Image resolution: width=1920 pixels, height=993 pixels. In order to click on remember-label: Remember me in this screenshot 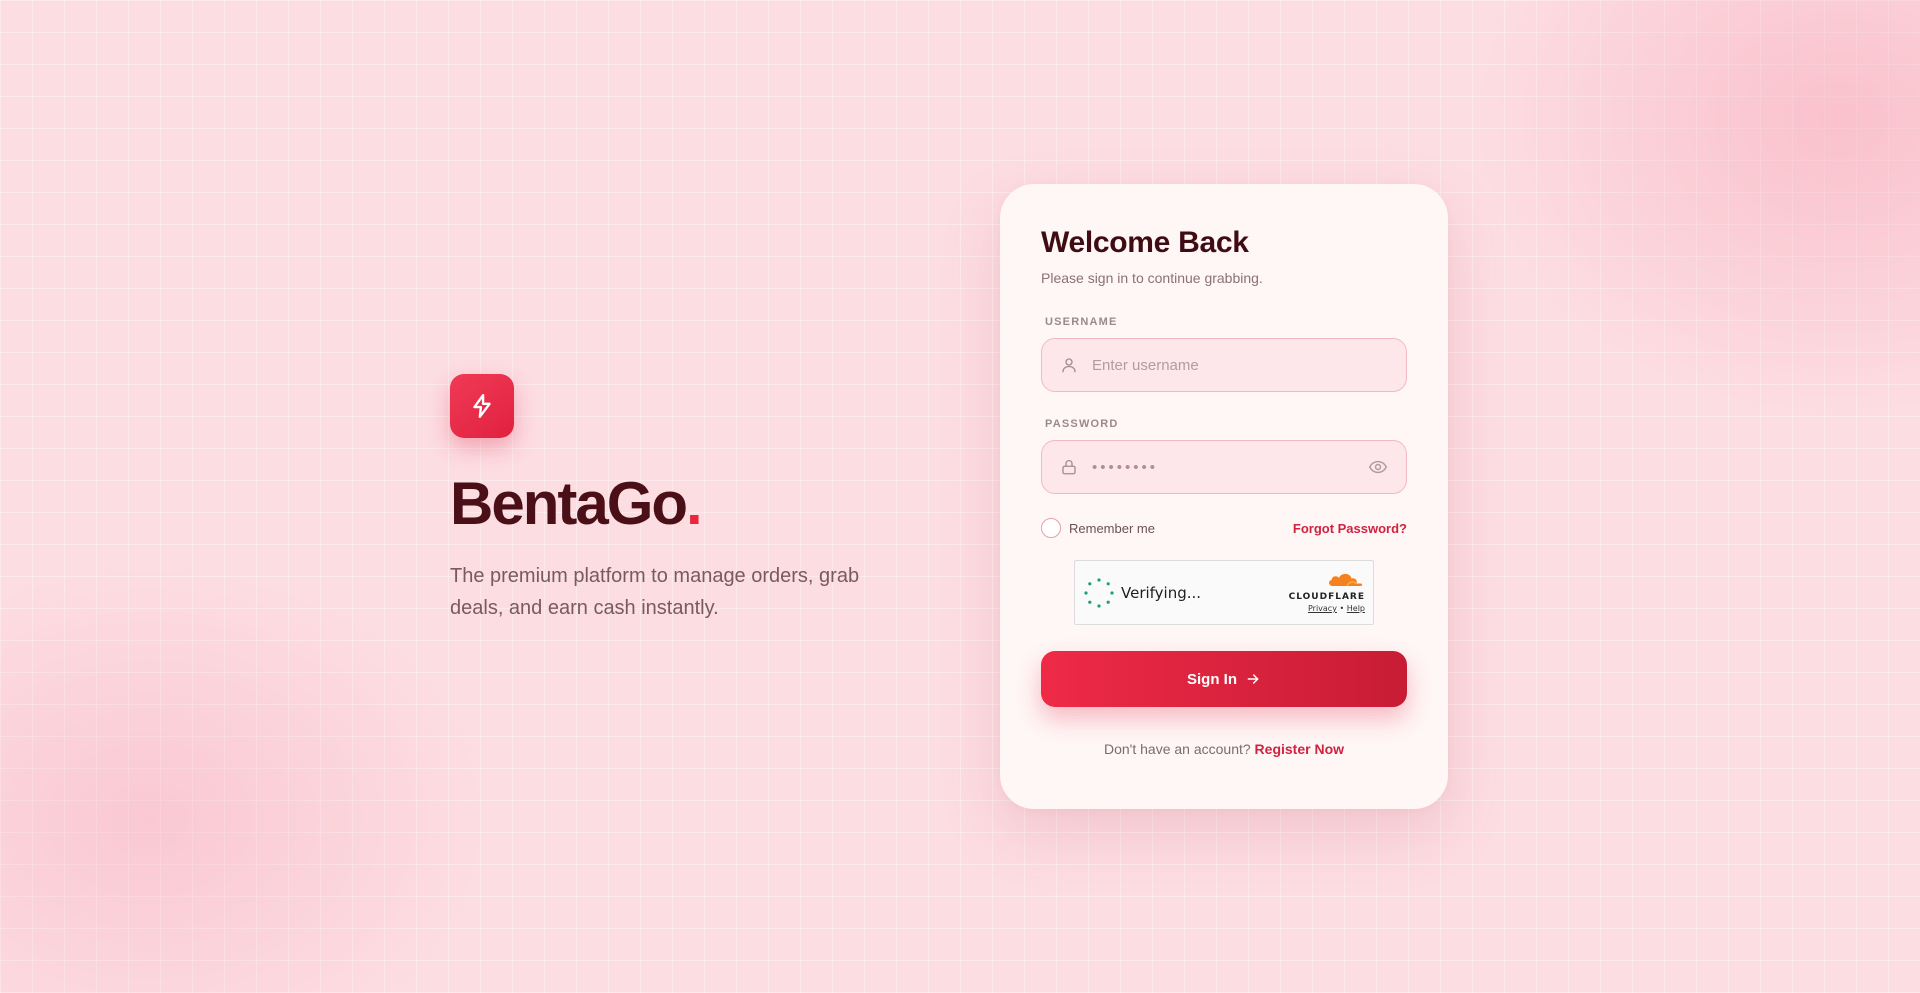, I will do `click(1112, 528)`.